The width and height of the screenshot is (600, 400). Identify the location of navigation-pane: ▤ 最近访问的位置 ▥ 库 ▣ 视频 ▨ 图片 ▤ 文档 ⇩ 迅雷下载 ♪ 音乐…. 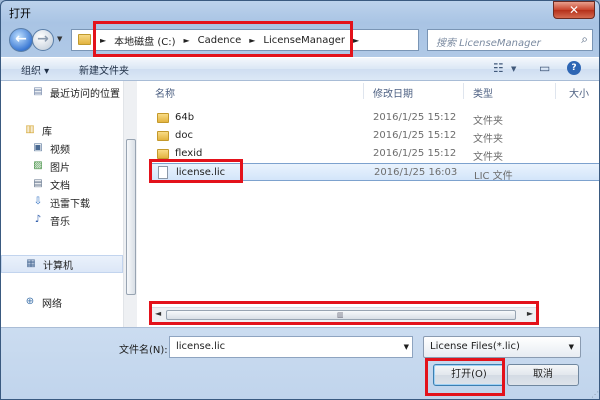
(69, 204).